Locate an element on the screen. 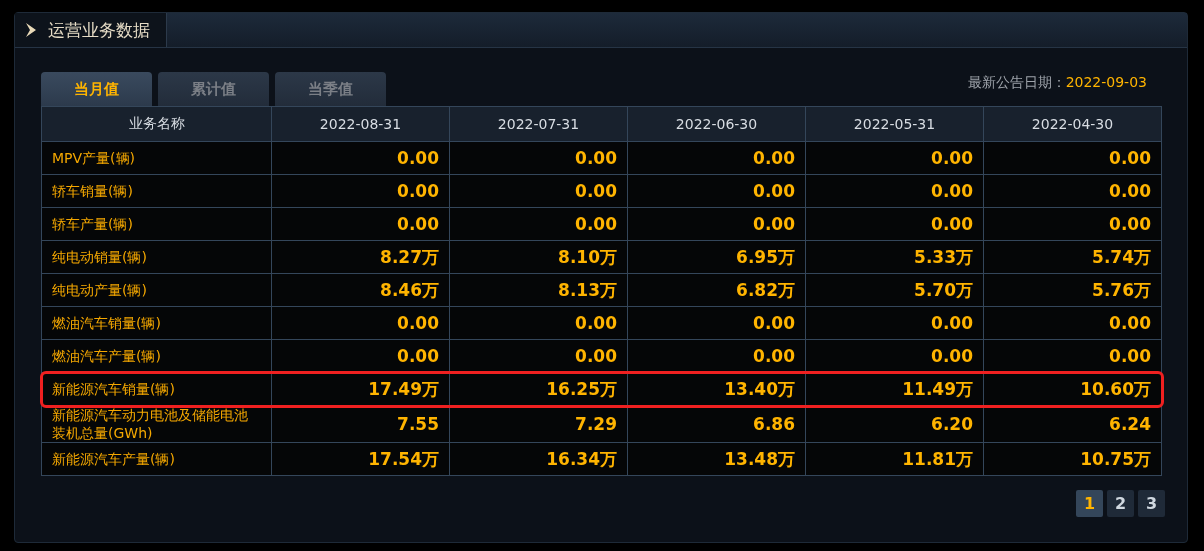 The width and height of the screenshot is (1204, 551). table-cell: 11.49万 is located at coordinates (894, 389).